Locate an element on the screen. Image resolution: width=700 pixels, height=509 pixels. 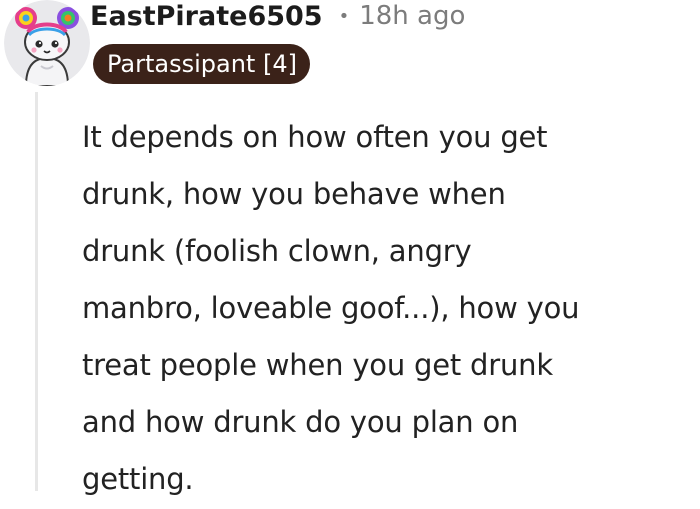
username-link: EastPirate6505 is located at coordinates (206, 16).